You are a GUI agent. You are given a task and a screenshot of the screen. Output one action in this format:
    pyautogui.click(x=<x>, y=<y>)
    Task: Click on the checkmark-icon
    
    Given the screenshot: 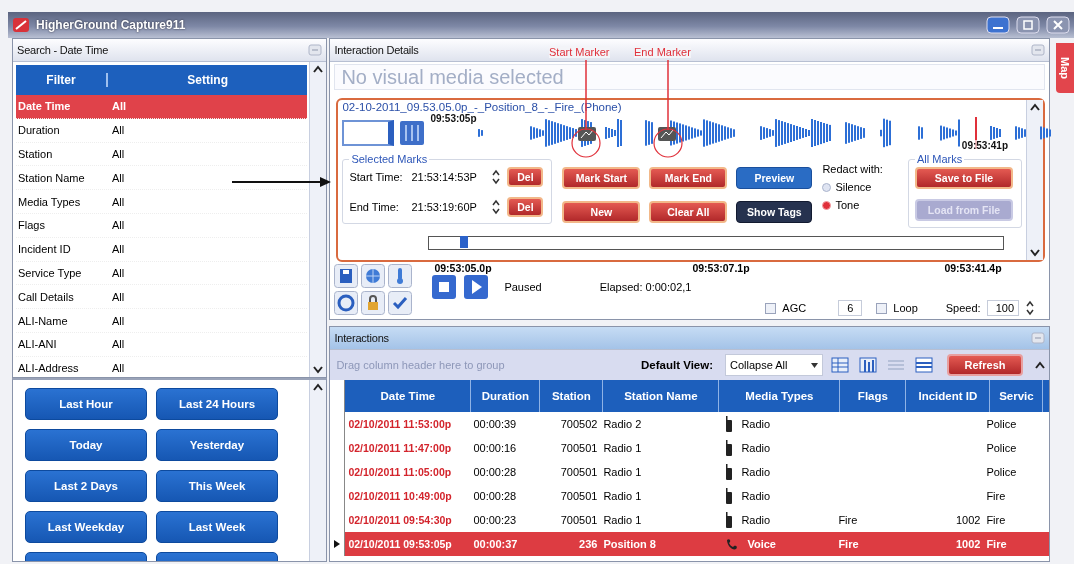 What is the action you would take?
    pyautogui.click(x=400, y=303)
    